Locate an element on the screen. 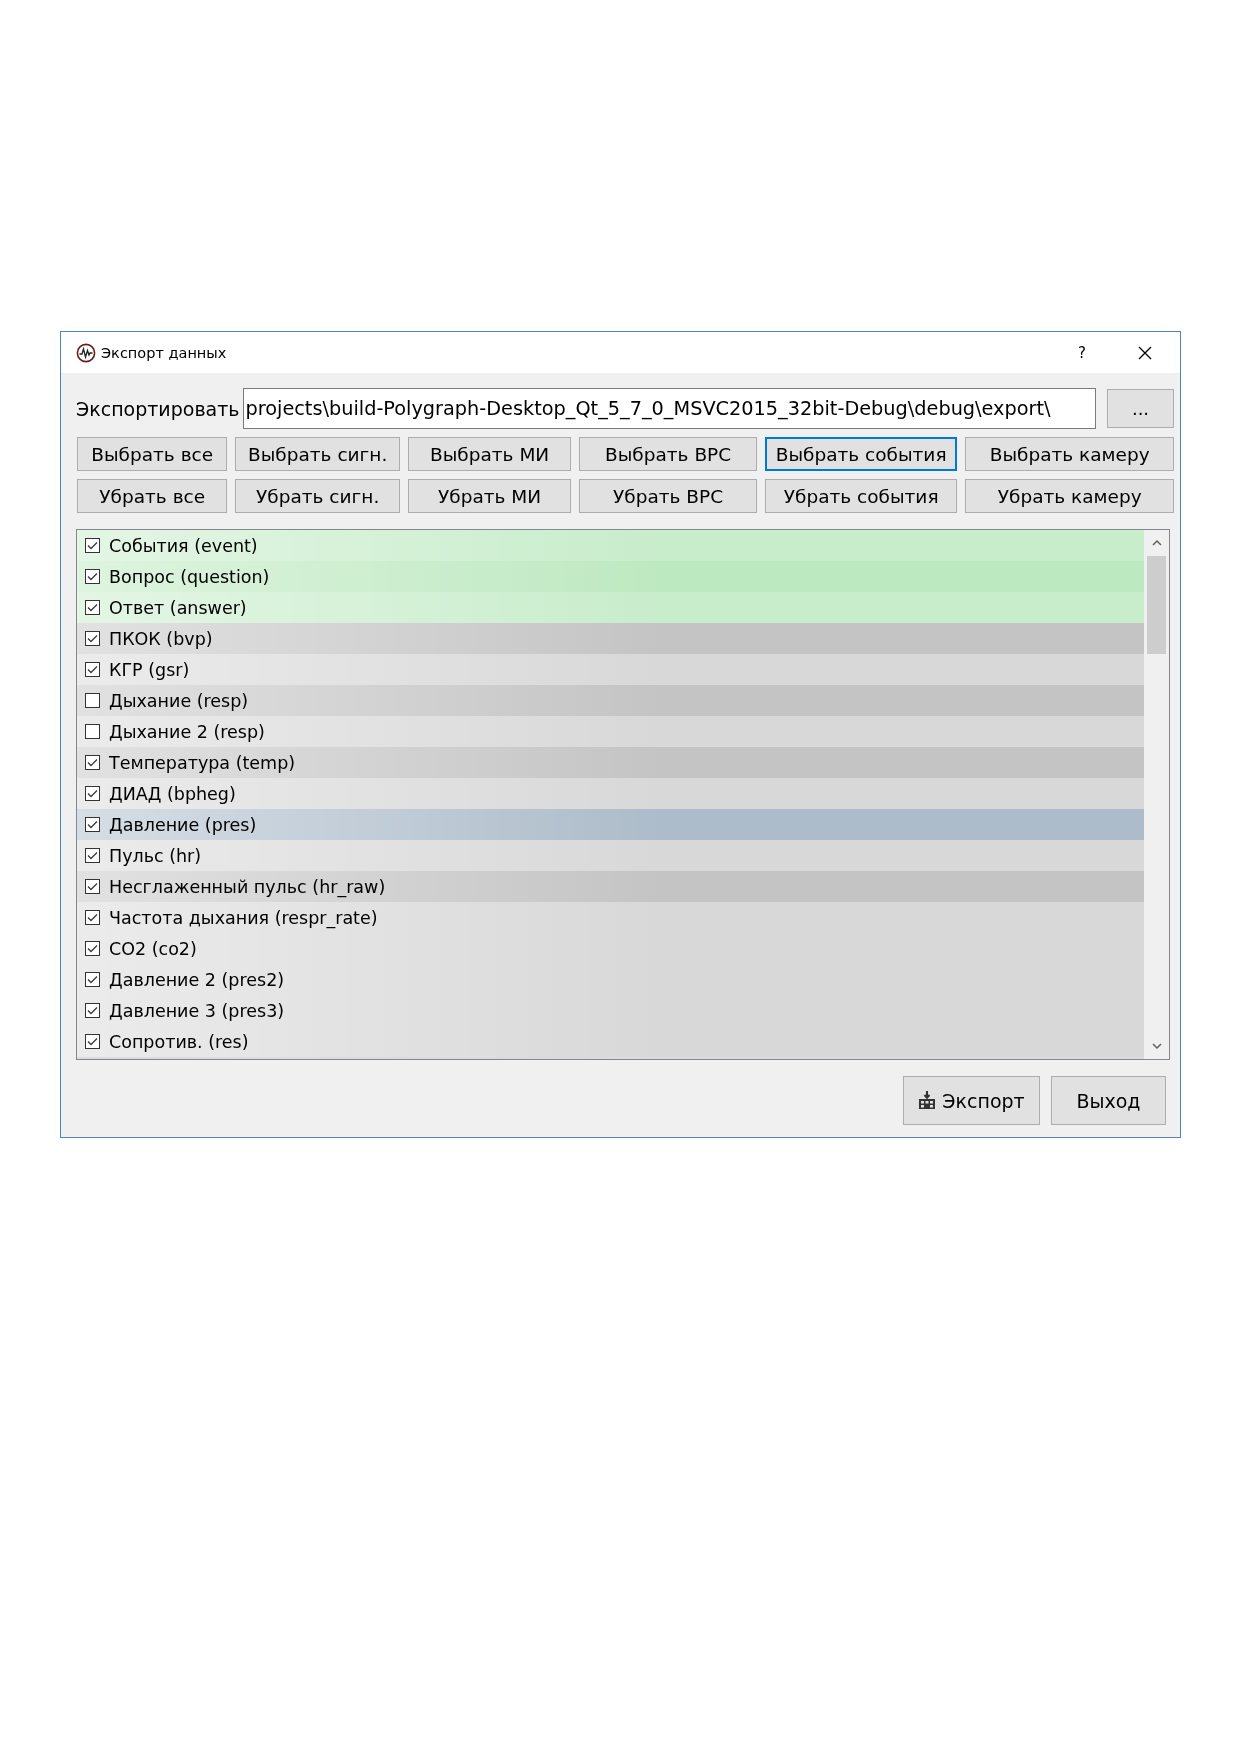 The height and width of the screenshot is (1754, 1240). list-item: События (event) is located at coordinates (610, 545).